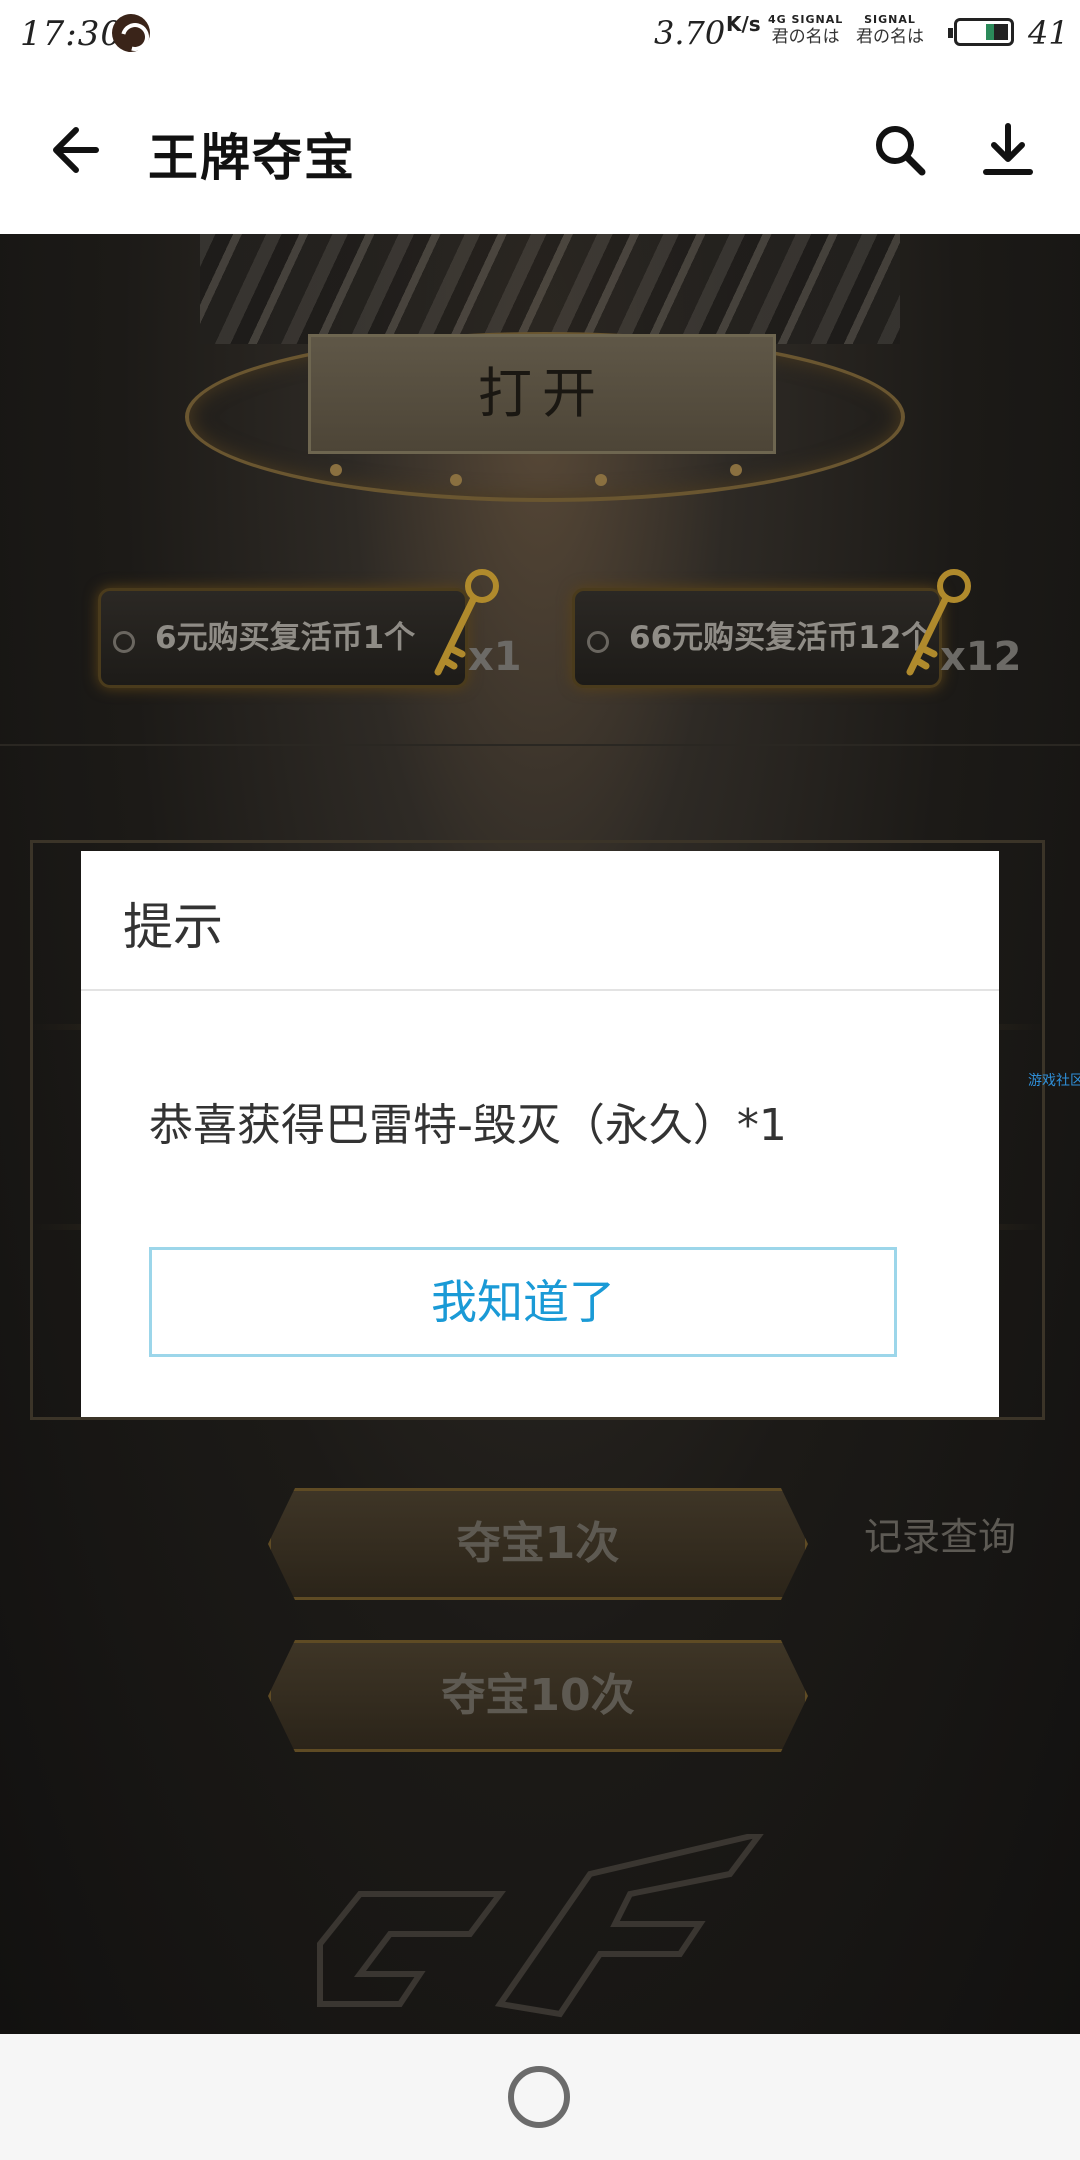 This screenshot has height=2160, width=1080. I want to click on back-arrow-icon, so click(74, 150).